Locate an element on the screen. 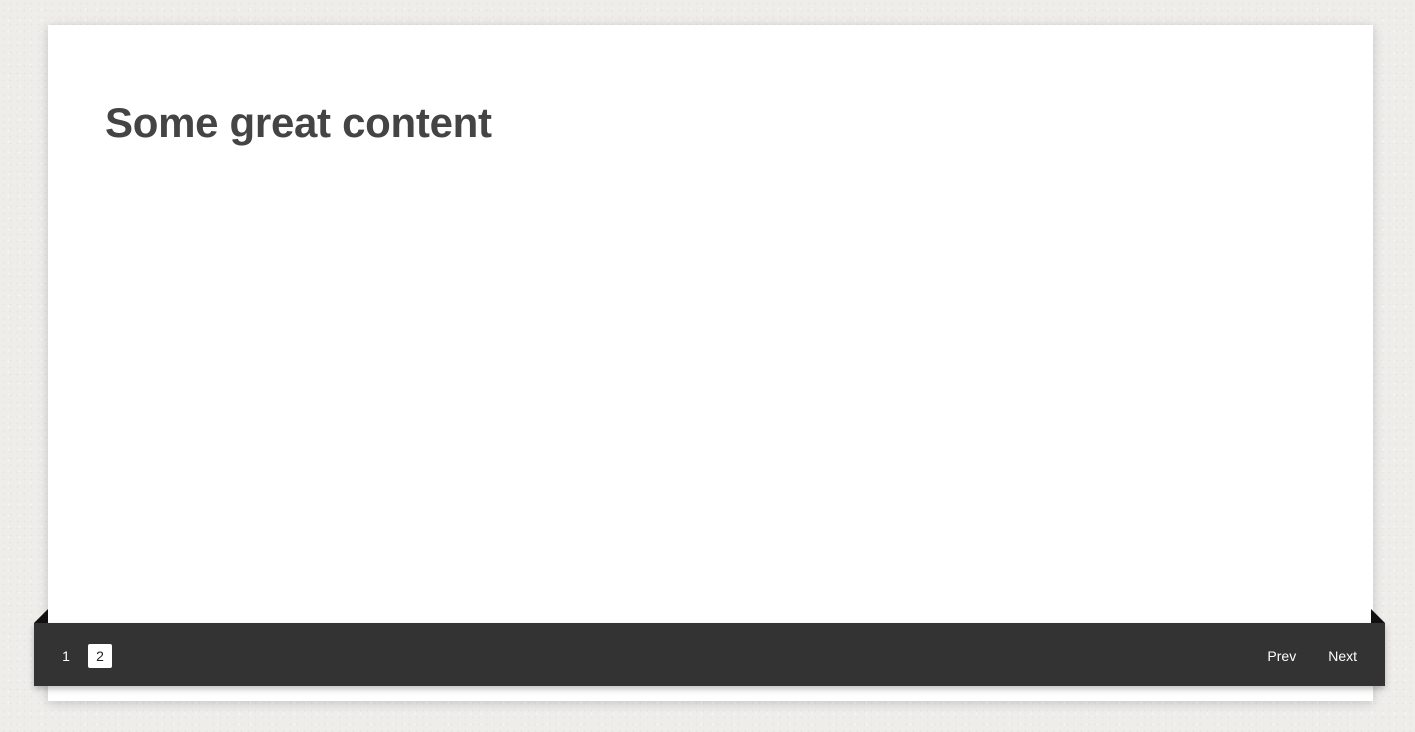 The width and height of the screenshot is (1415, 732). pagination-bar: 1 2 Prev Next is located at coordinates (709, 654).